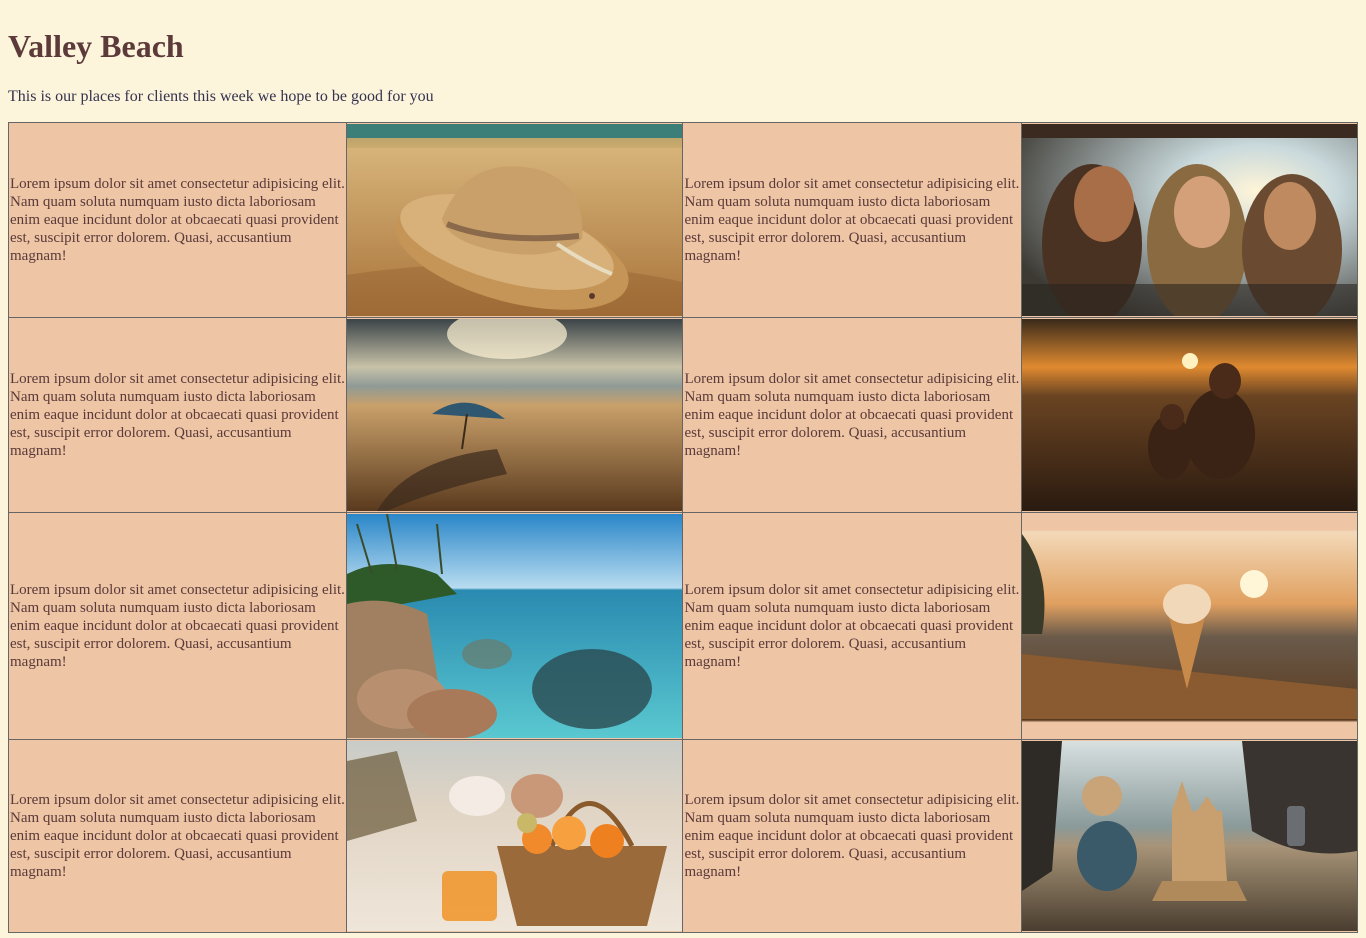 The height and width of the screenshot is (938, 1366). I want to click on straw-hat-photo, so click(515, 220).